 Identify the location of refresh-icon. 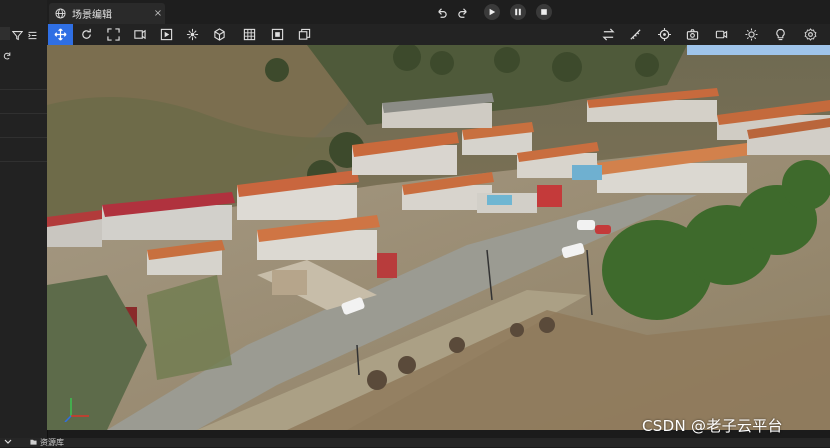
(7, 56).